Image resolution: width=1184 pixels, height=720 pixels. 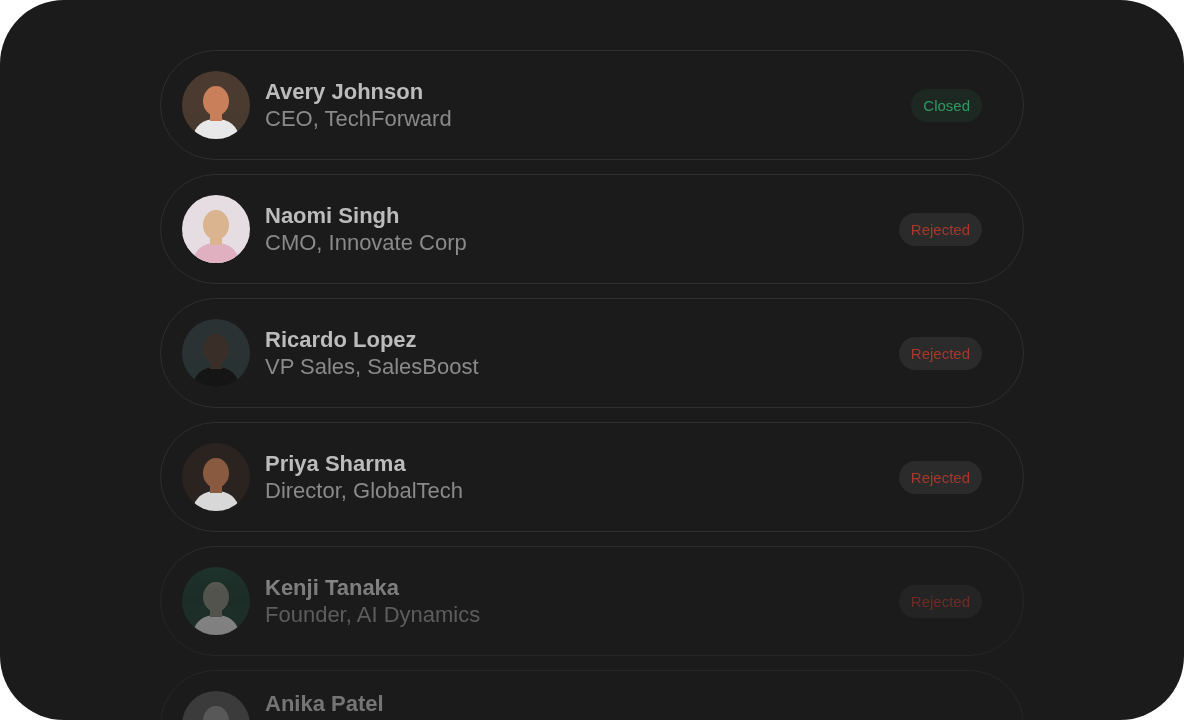 I want to click on contact-role: VP Sales, SalesBoost, so click(x=372, y=366).